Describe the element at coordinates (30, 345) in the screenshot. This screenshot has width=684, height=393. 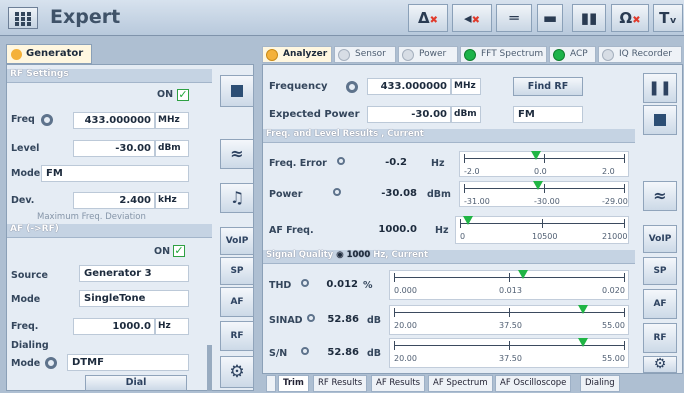
I see `dialing-label: Dialing` at that location.